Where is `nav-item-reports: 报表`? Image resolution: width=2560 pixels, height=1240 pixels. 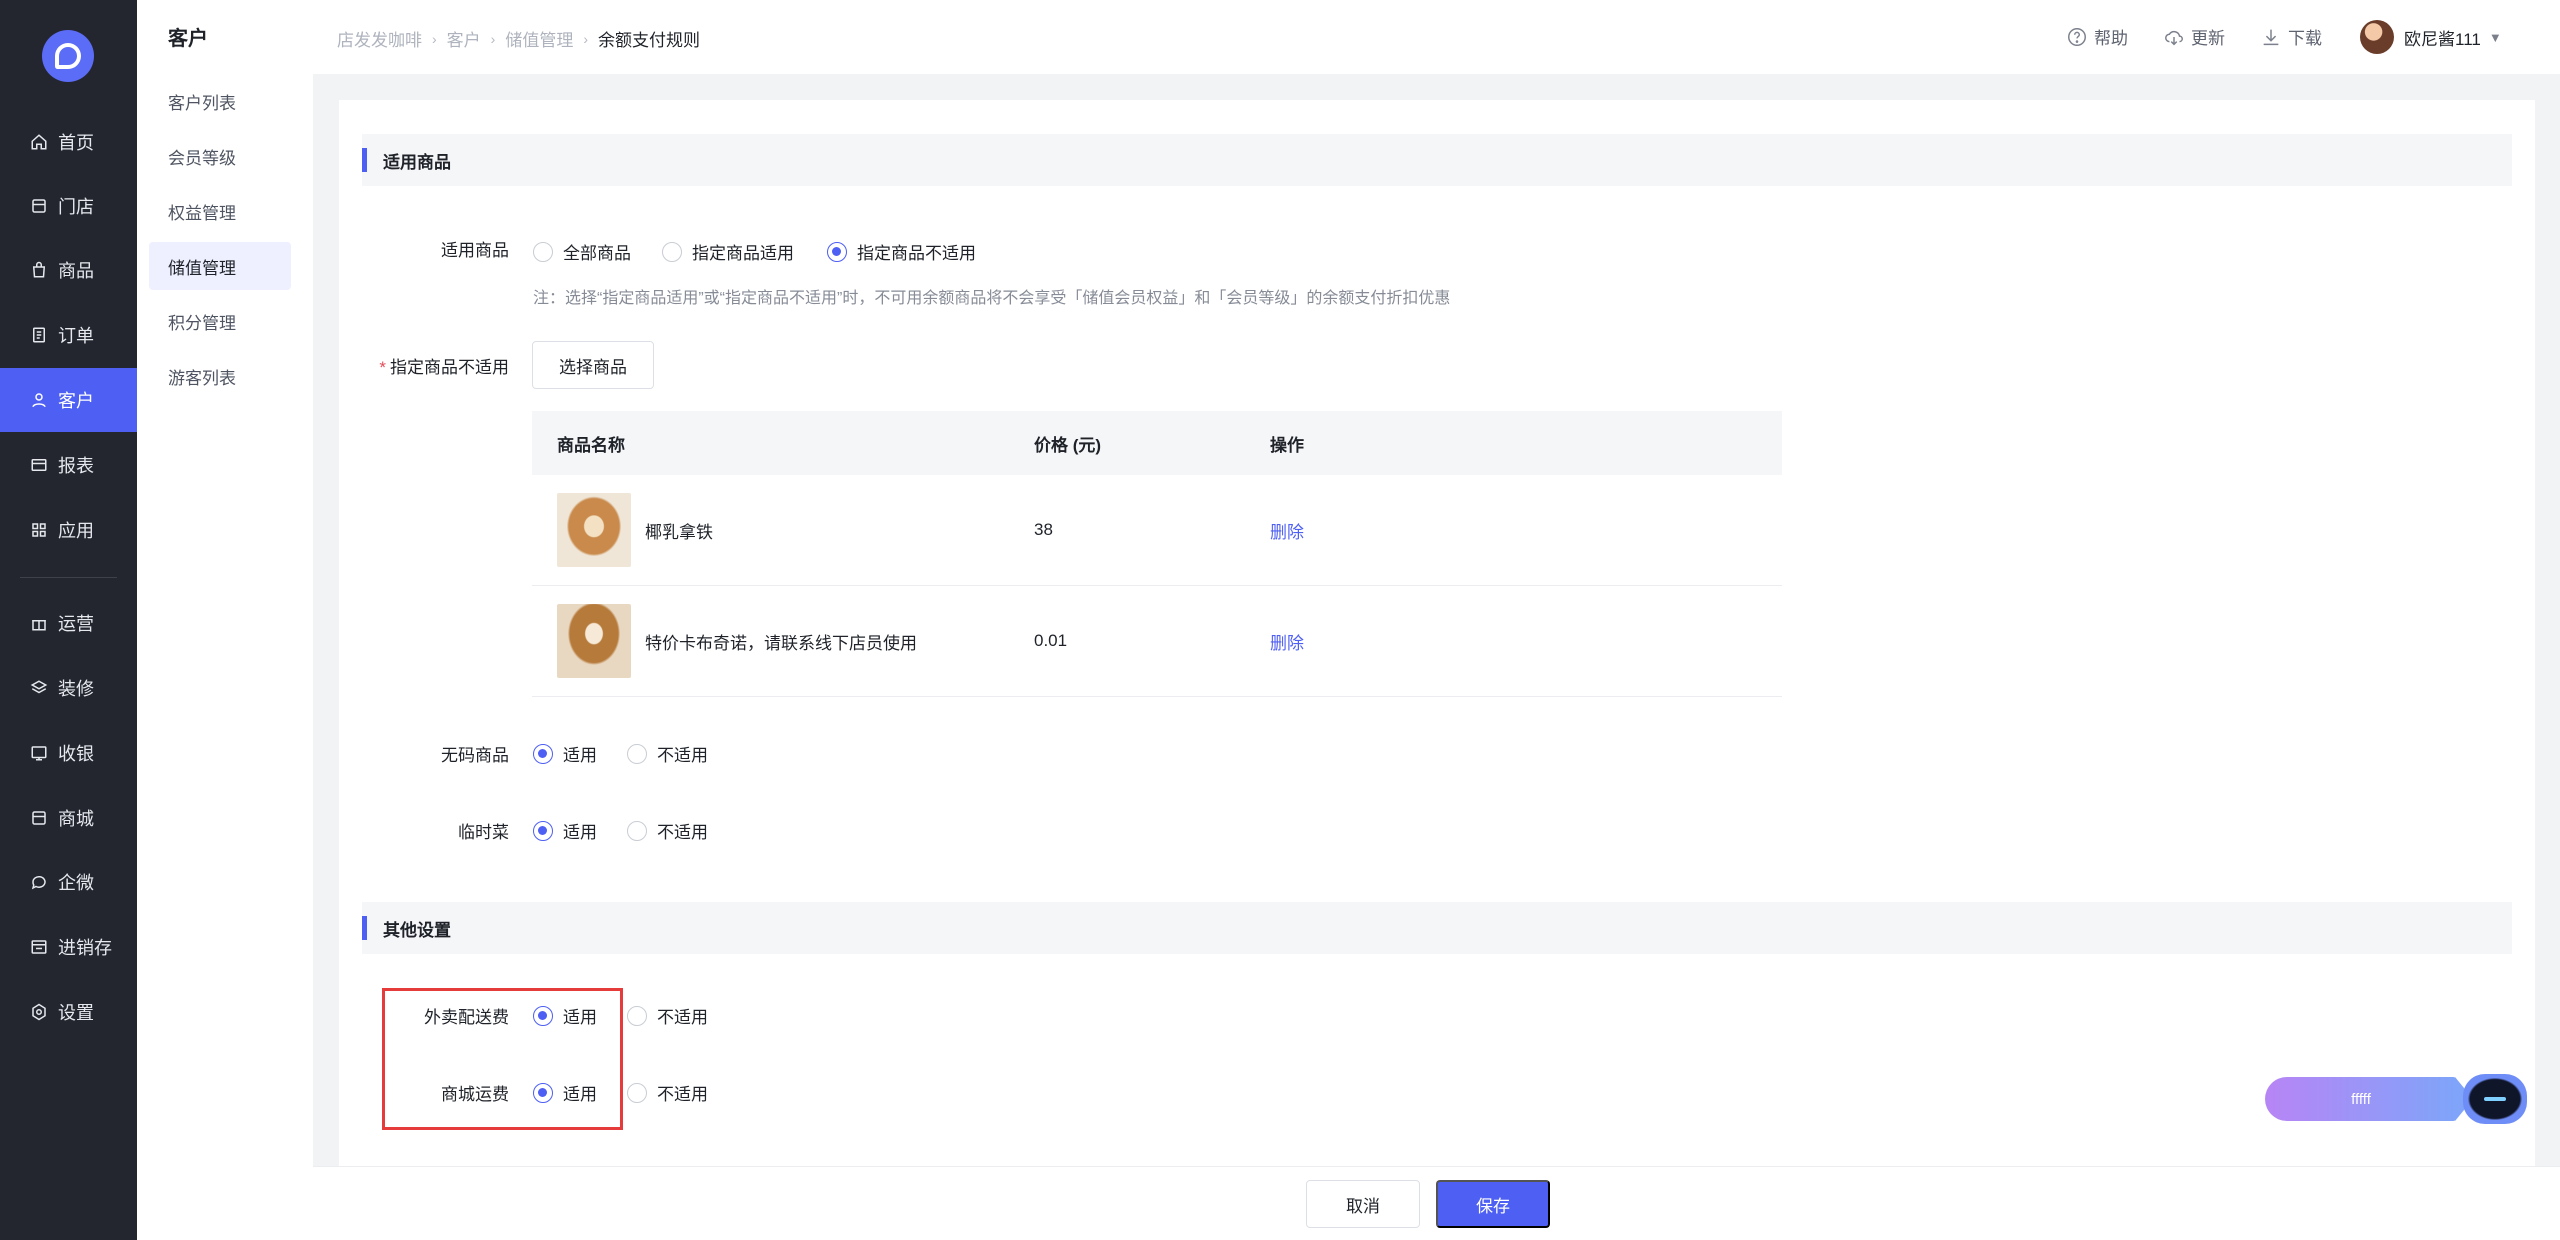 nav-item-reports: 报表 is located at coordinates (68, 465).